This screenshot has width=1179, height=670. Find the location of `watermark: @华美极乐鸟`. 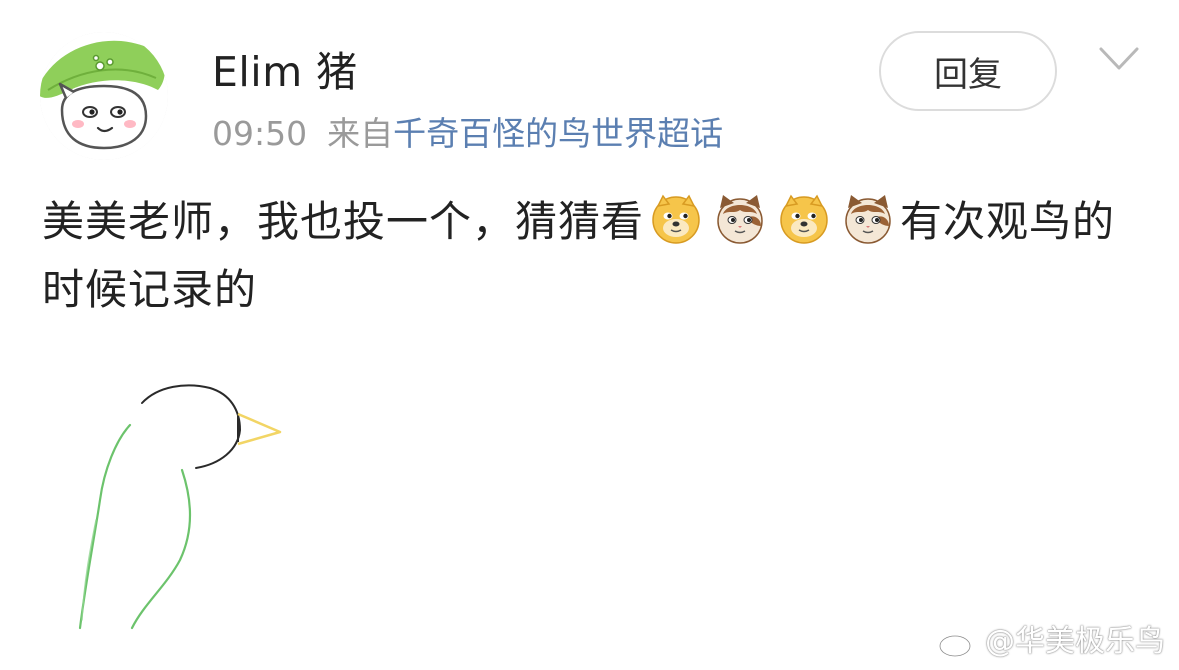

watermark: @华美极乐鸟 is located at coordinates (1051, 642).